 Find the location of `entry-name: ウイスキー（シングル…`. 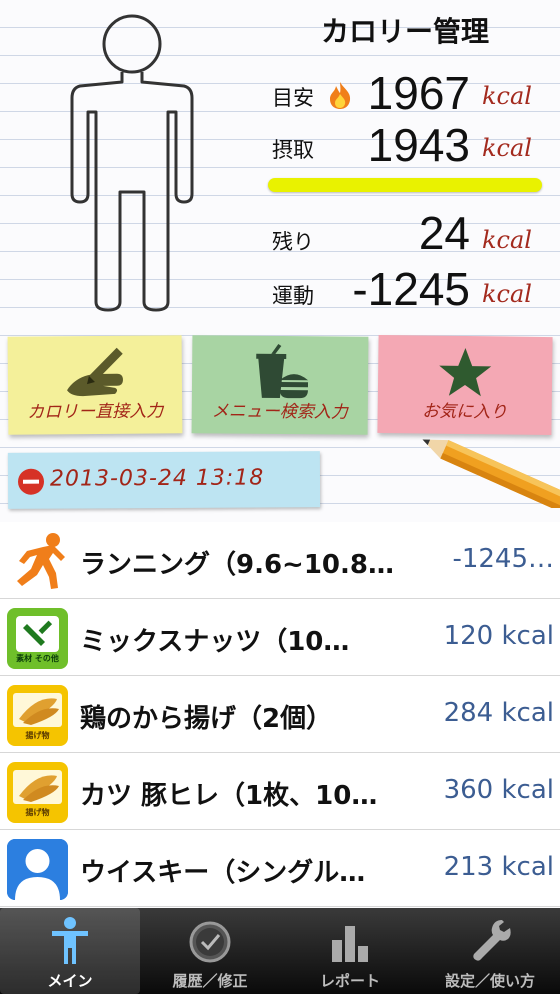

entry-name: ウイスキー（シングル… is located at coordinates (223, 873).